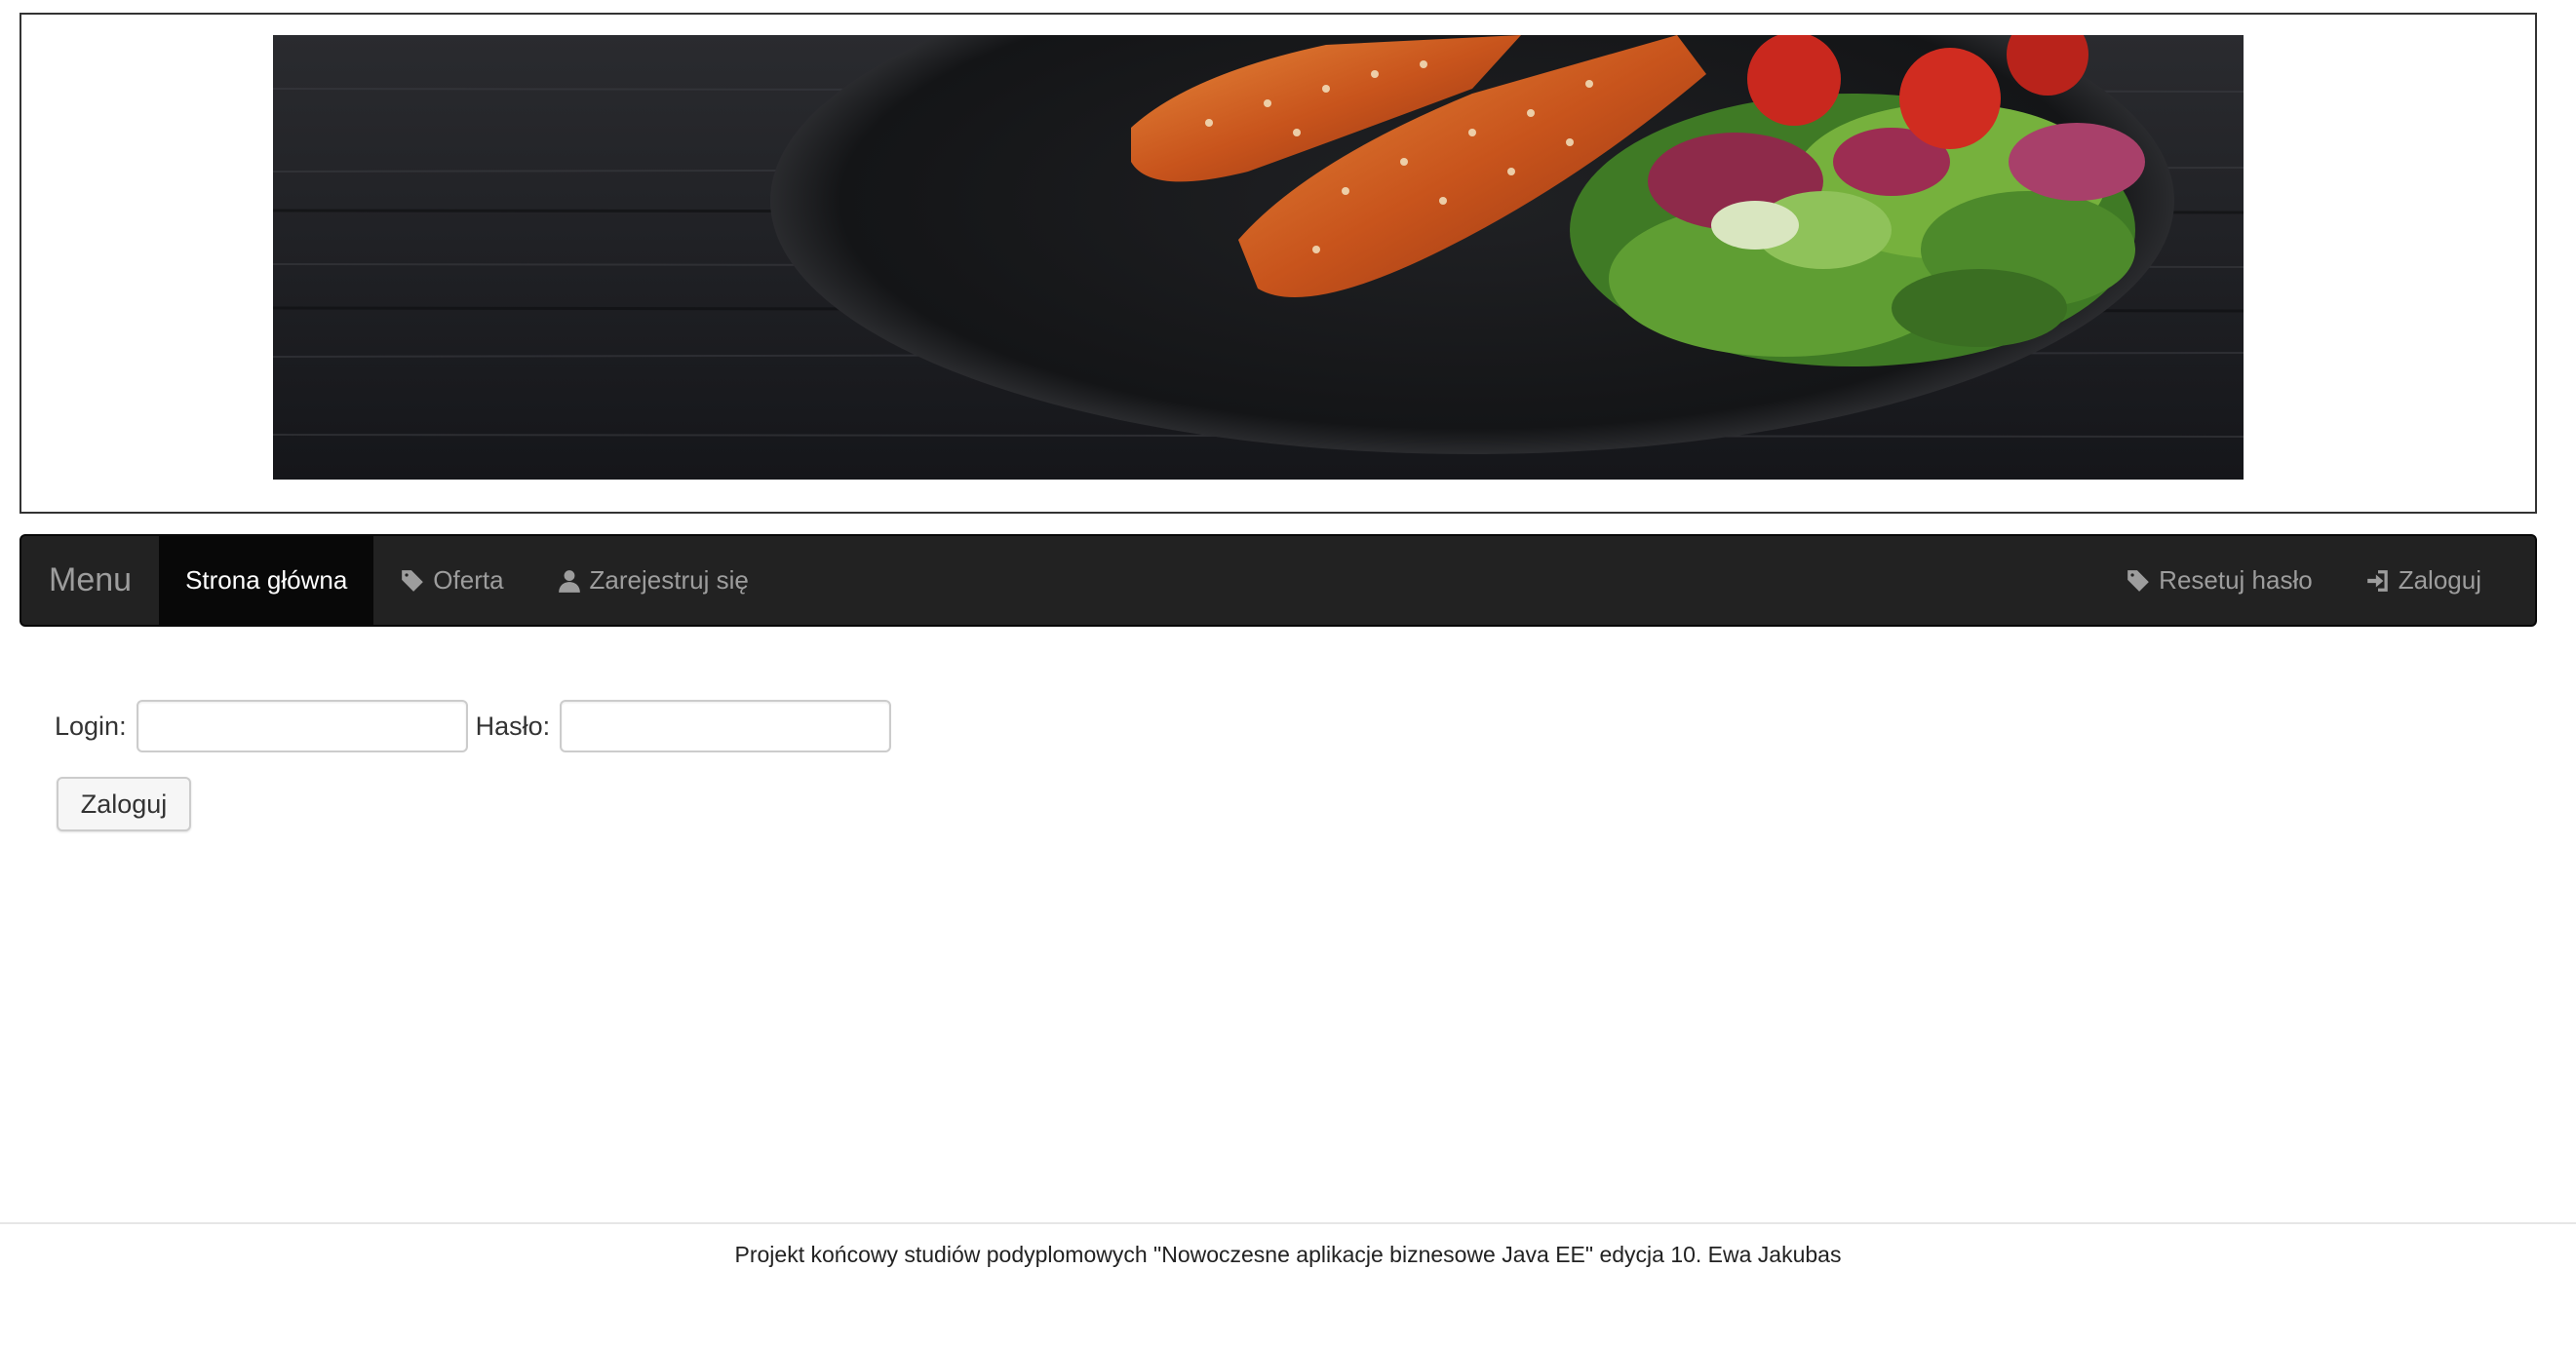 This screenshot has height=1347, width=2576. I want to click on login-label: Login:, so click(91, 726).